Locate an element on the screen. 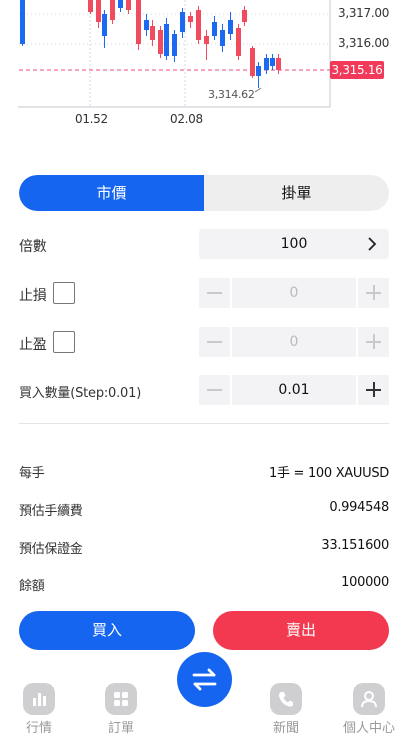 Image resolution: width=413 pixels, height=740 pixels. phone-icon is located at coordinates (286, 699).